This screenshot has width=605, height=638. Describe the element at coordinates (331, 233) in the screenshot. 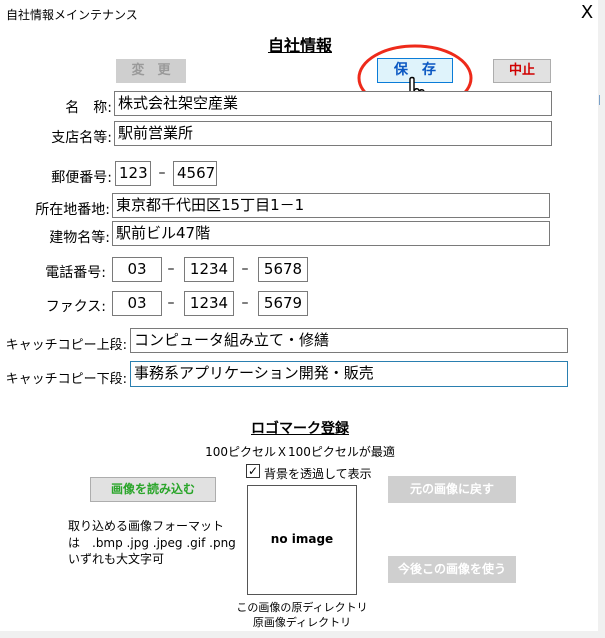

I see `building-field: 駅前ビル47階` at that location.